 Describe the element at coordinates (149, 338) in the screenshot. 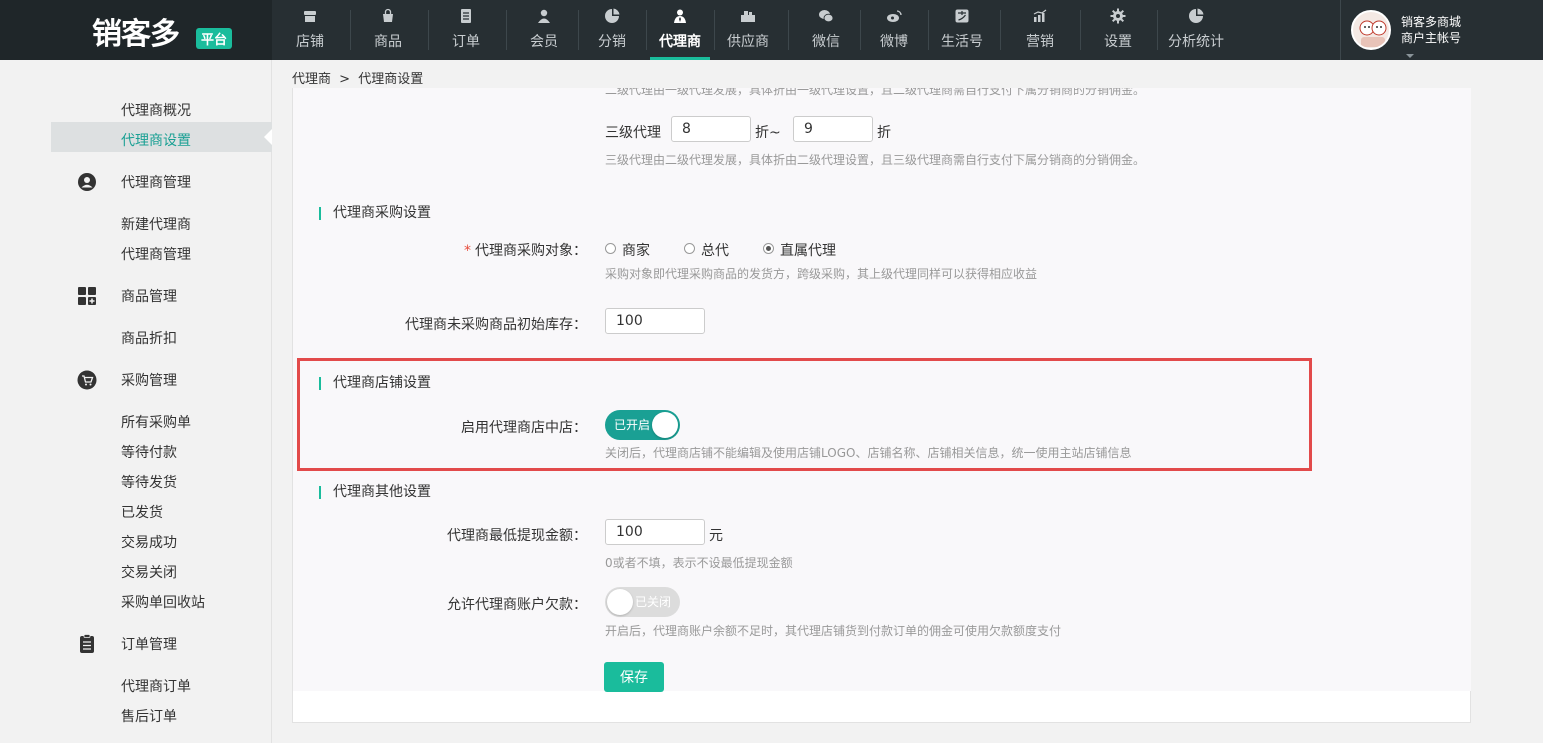

I see `sidebar-item-product-discount: 商品折扣` at that location.